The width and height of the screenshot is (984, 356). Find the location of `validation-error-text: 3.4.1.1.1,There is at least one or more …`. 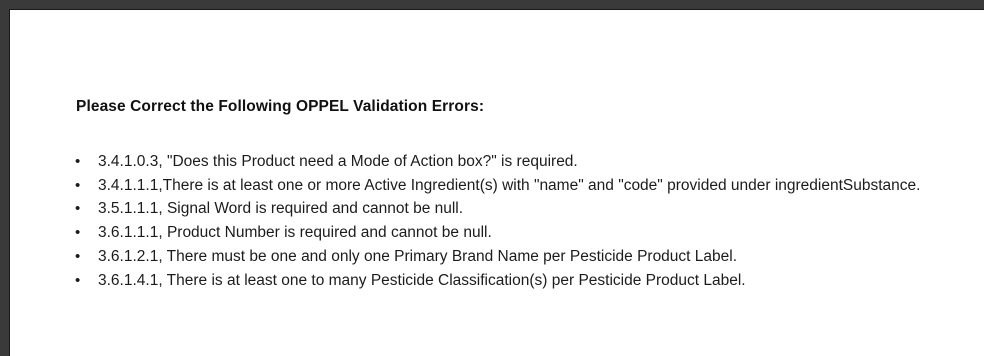

validation-error-text: 3.4.1.1.1,There is at least one or more … is located at coordinates (509, 185).